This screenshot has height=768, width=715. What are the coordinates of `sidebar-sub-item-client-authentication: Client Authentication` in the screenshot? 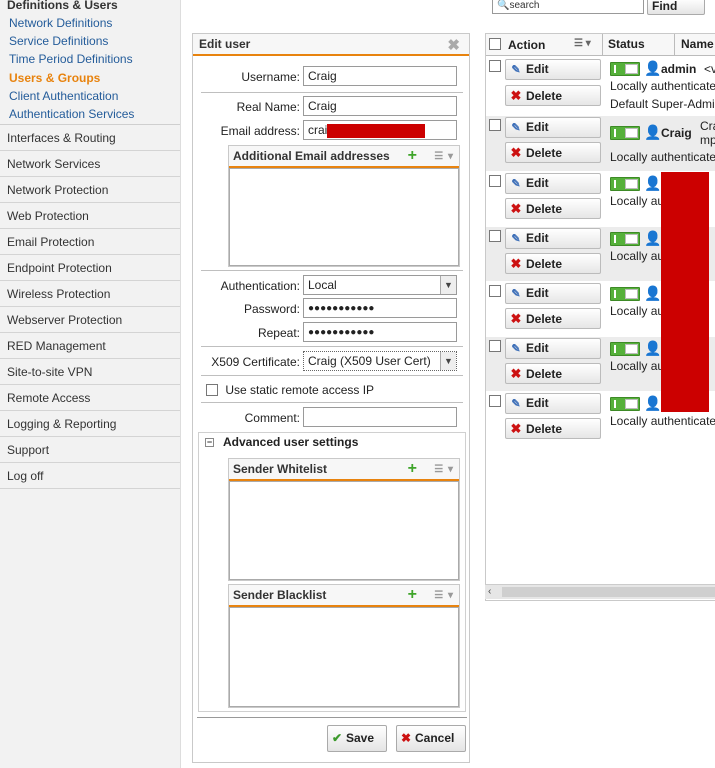 It's located at (94, 96).